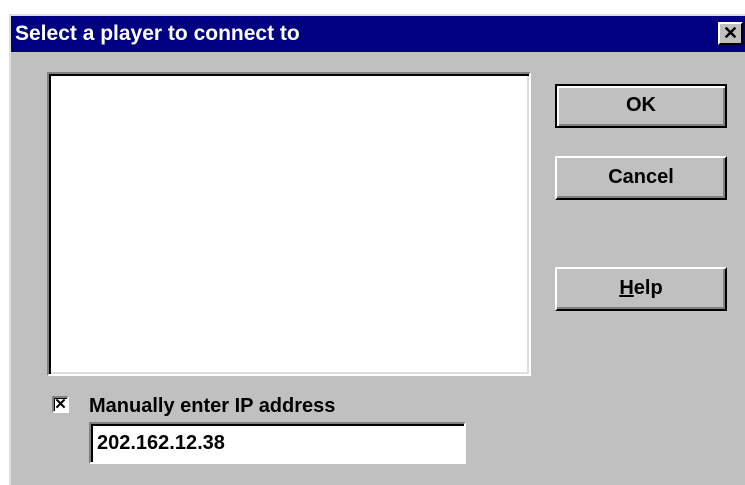 The height and width of the screenshot is (485, 745). I want to click on help-button-mnemonic: H, so click(626, 288).